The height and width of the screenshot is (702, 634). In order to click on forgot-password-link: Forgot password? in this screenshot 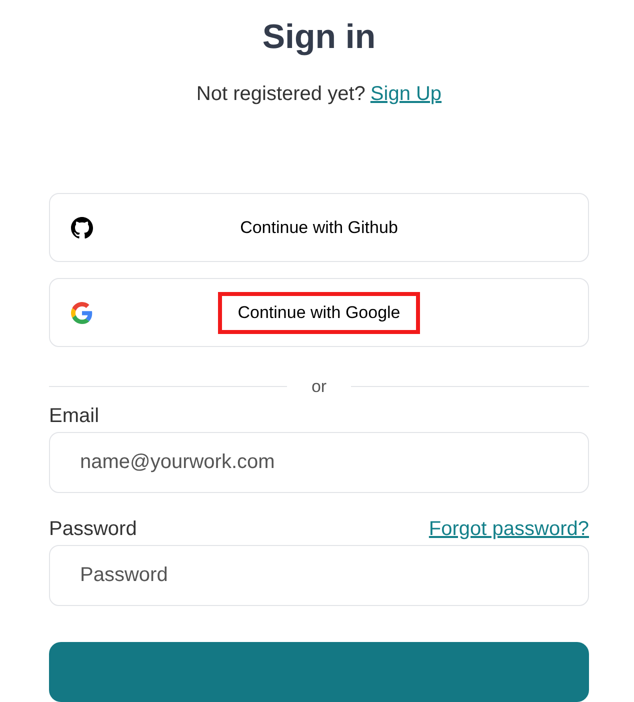, I will do `click(508, 529)`.